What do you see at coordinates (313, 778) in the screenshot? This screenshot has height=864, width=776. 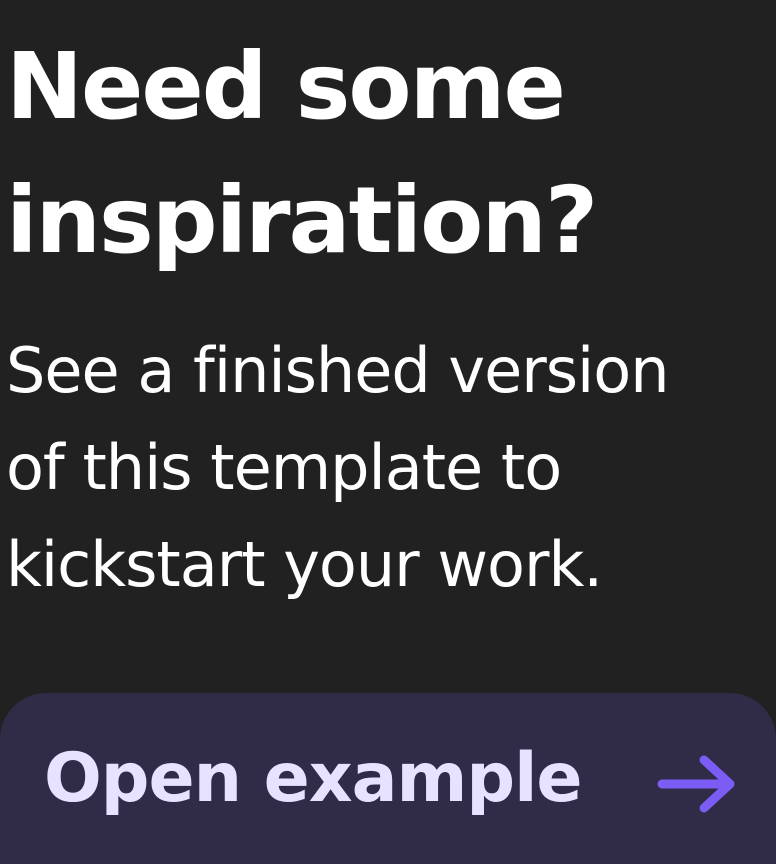 I see `open-example-label: Open example` at bounding box center [313, 778].